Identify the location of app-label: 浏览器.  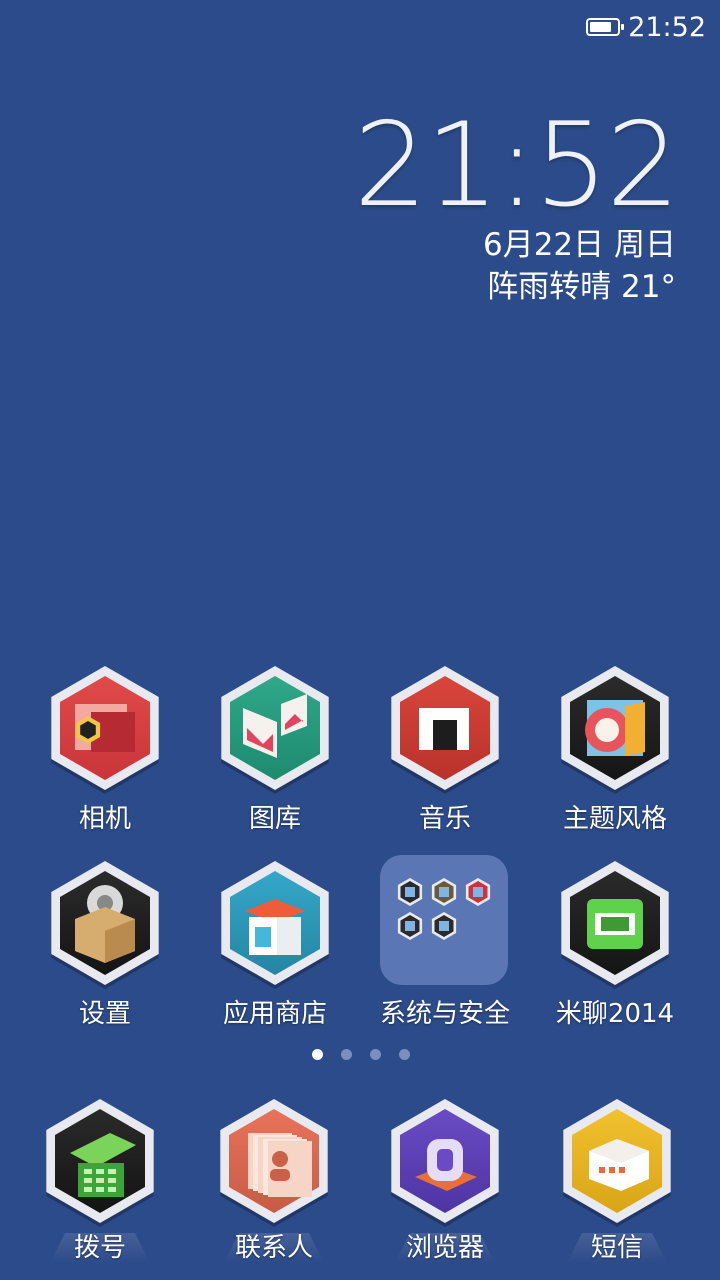
(444, 1248).